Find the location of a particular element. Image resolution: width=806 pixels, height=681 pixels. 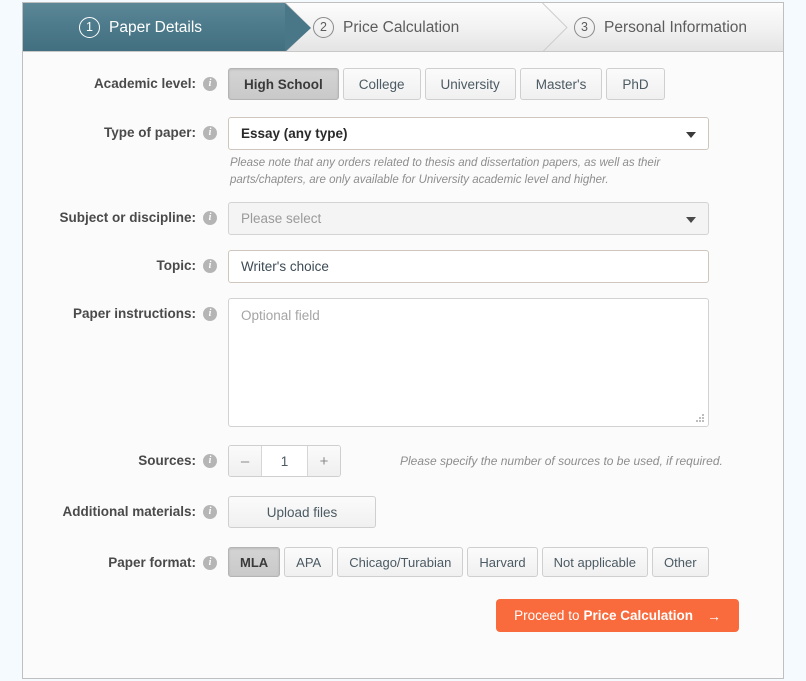

sources-stepper: – 1 + is located at coordinates (284, 461).